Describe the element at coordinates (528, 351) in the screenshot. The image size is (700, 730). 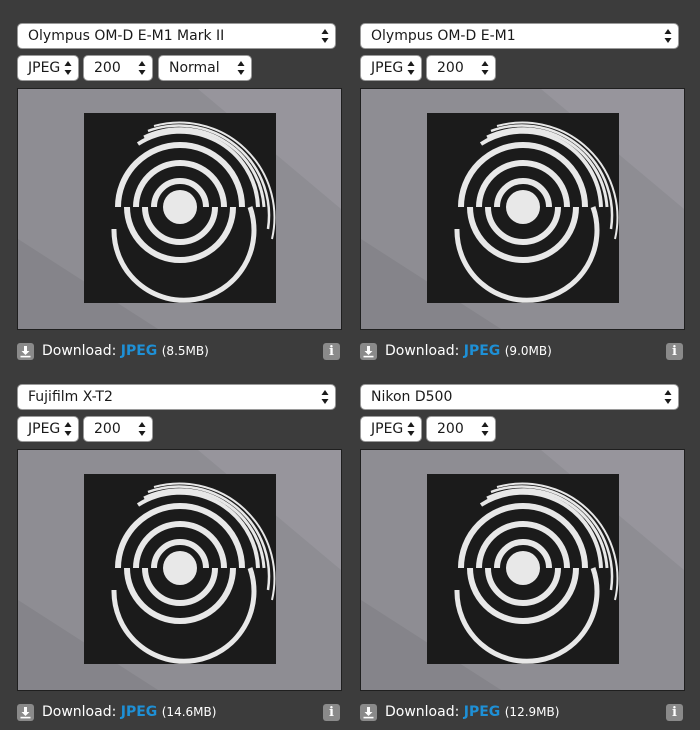
I see `download-size: (9.0MB)` at that location.